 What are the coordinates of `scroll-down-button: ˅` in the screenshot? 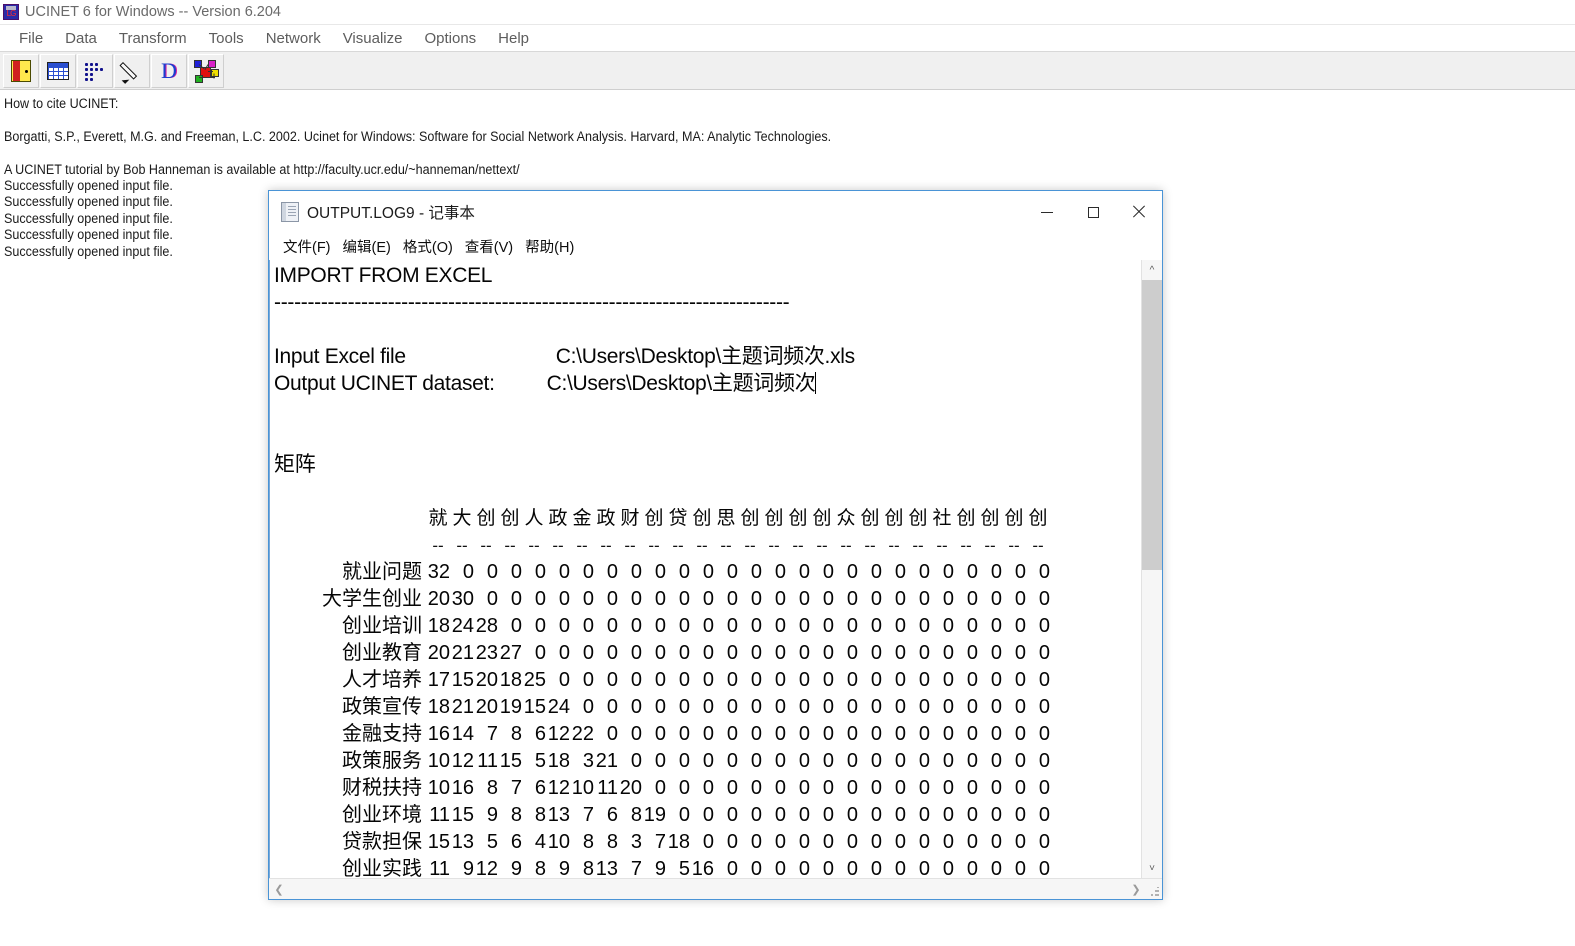 It's located at (1152, 868).